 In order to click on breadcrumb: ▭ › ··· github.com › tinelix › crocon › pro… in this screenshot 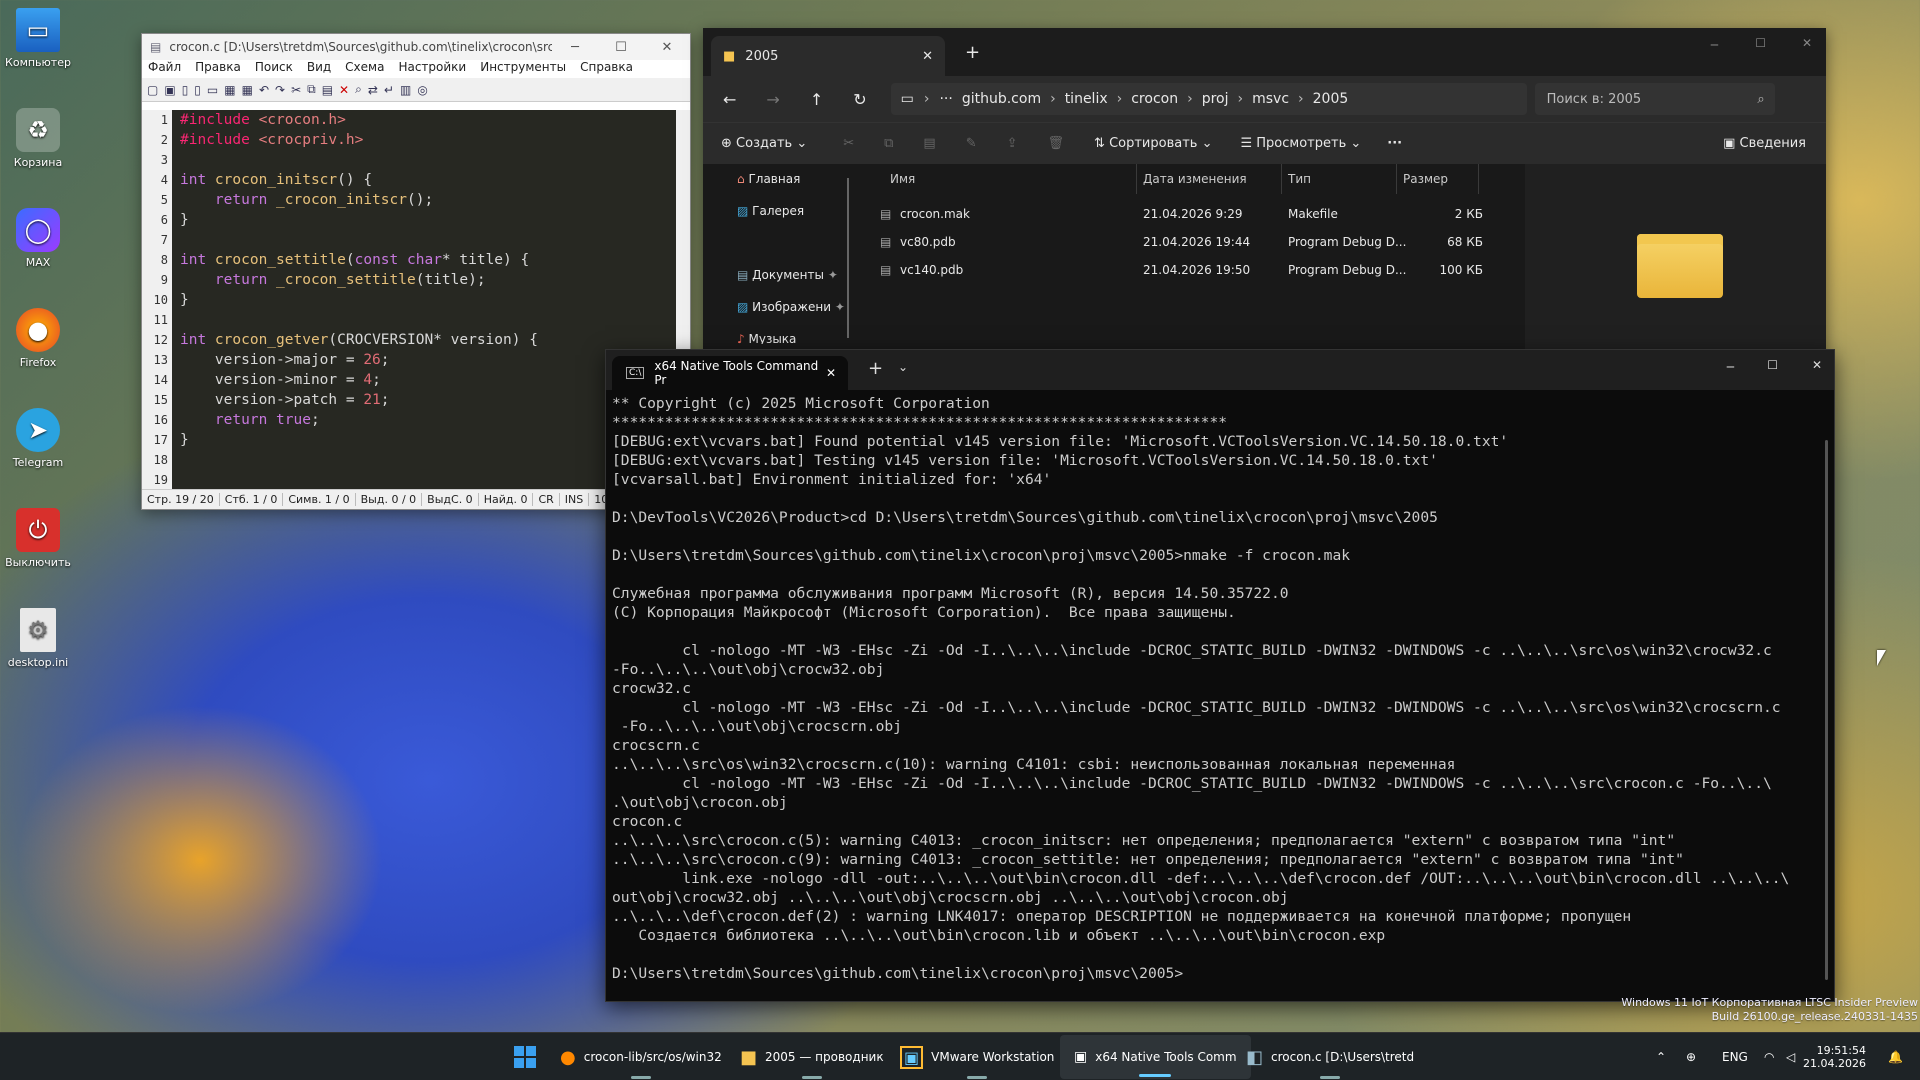, I will do `click(1208, 99)`.